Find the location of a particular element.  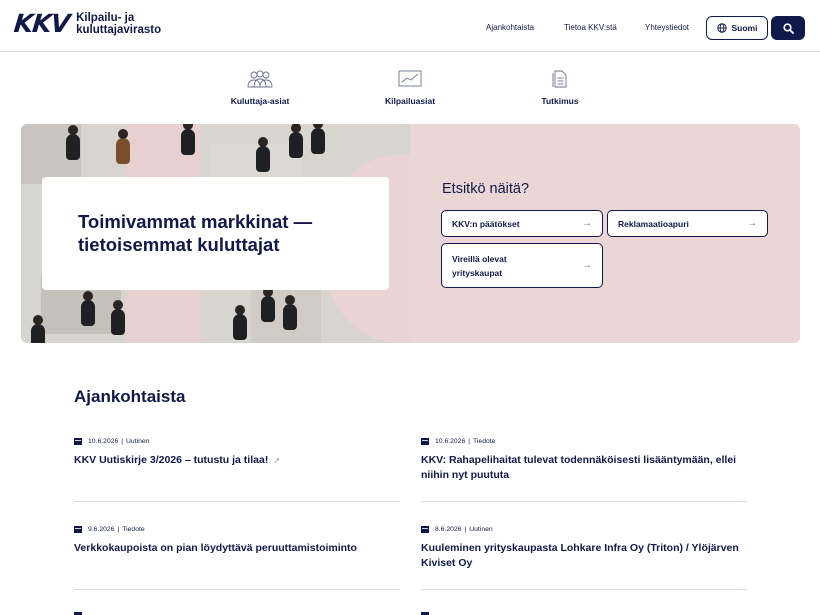

kkv-logo: KKV Kilpailu- ja kuluttajavirasto is located at coordinates (87, 23).